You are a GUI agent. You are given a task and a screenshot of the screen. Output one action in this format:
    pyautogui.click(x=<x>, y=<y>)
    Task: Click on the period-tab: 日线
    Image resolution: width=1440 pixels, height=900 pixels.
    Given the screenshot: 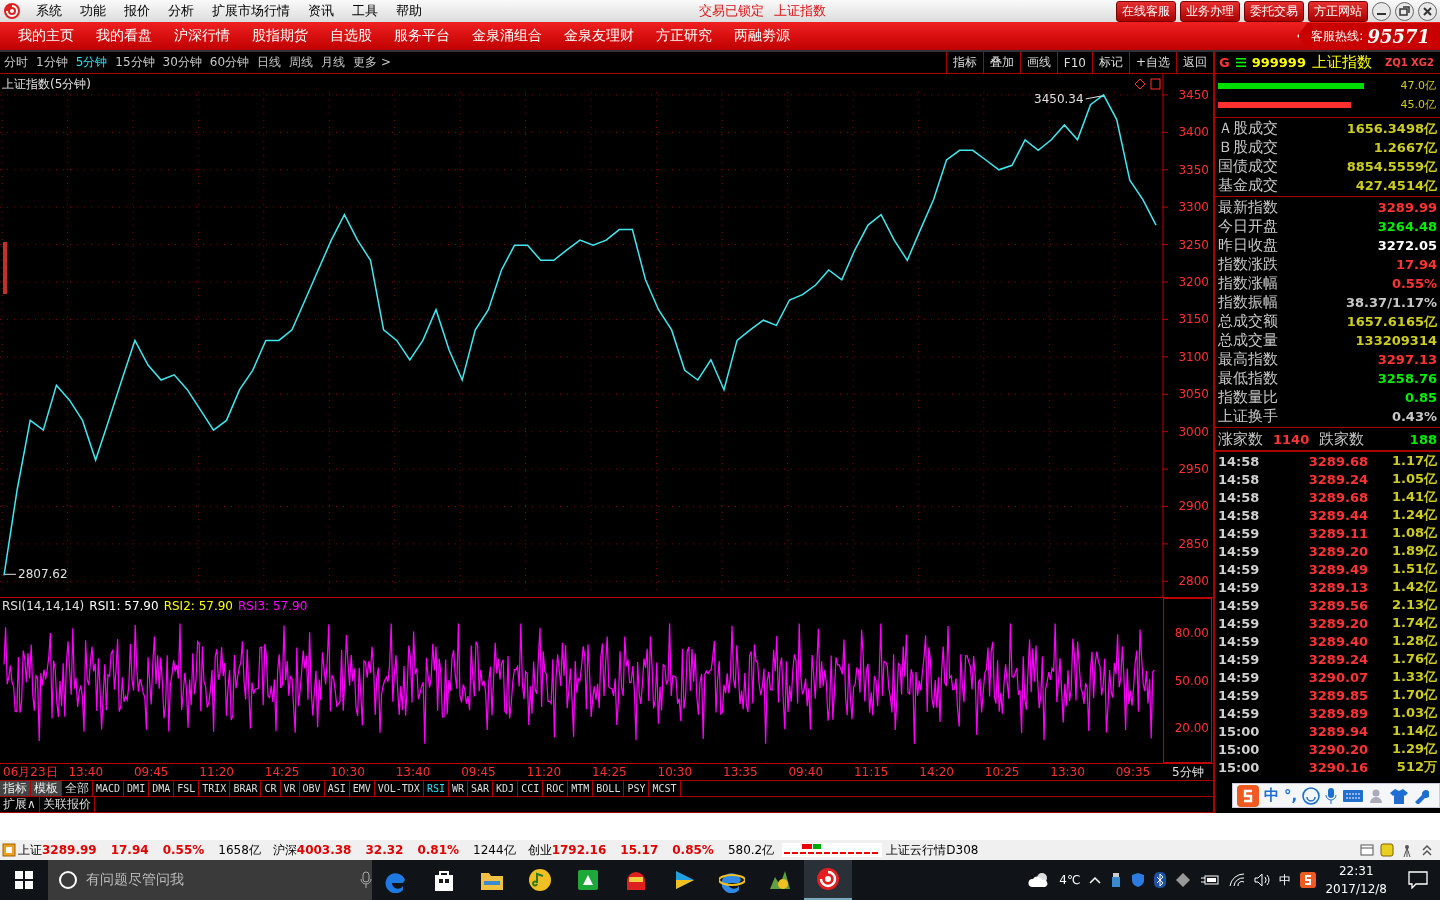 What is the action you would take?
    pyautogui.click(x=269, y=62)
    